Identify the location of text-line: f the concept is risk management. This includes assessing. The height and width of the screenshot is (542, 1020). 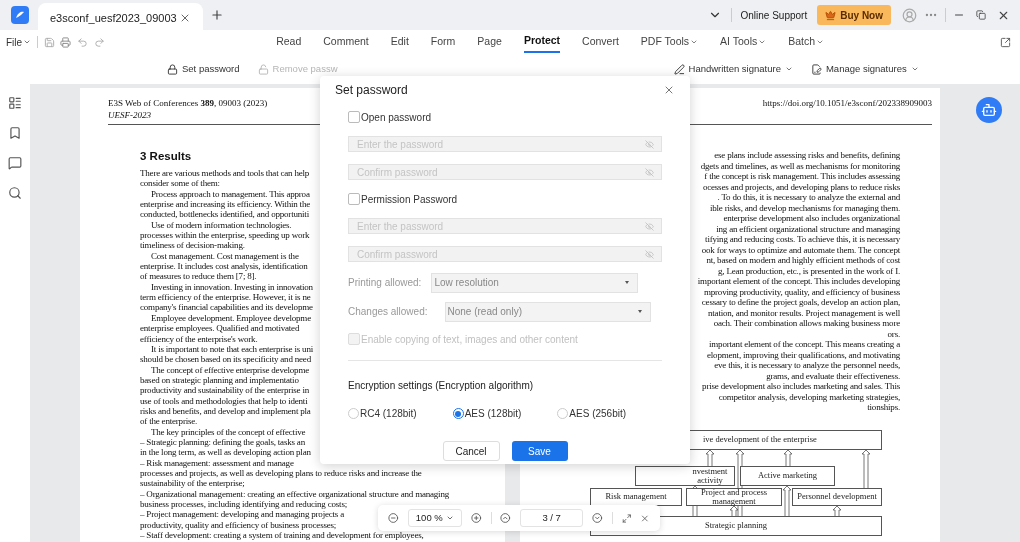
(802, 176).